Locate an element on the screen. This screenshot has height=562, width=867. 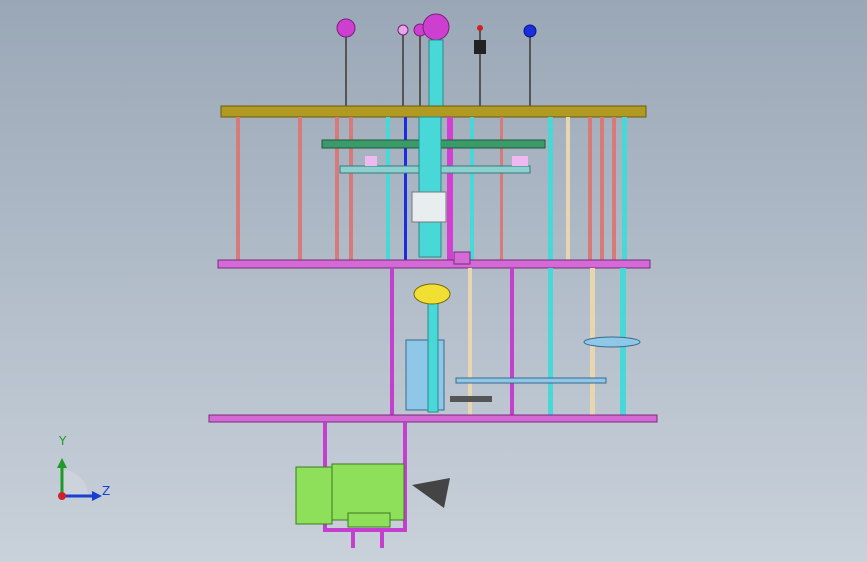
belt is located at coordinates (531, 380).